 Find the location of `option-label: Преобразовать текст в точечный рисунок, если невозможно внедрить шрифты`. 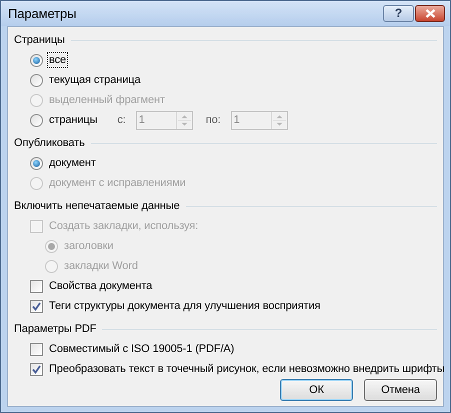

option-label: Преобразовать текст в точечный рисунок, если невозможно внедрить шрифты is located at coordinates (247, 369).